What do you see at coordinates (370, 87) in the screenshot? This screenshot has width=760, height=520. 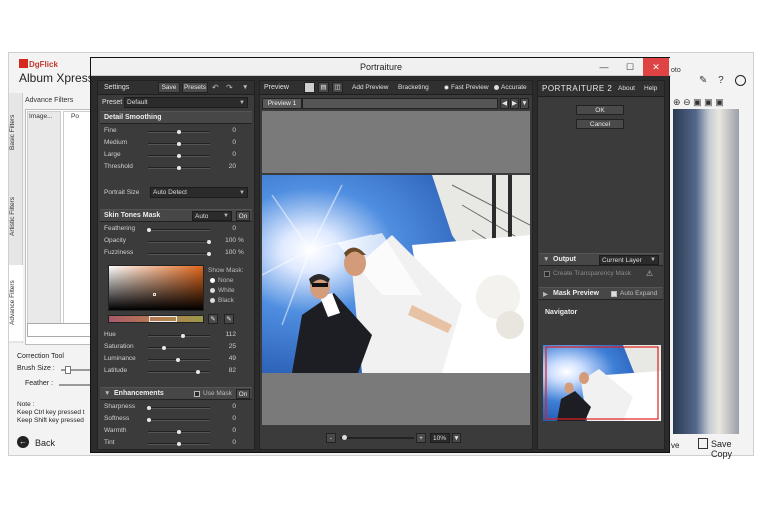 I see `add-preview-button: Add Preview` at bounding box center [370, 87].